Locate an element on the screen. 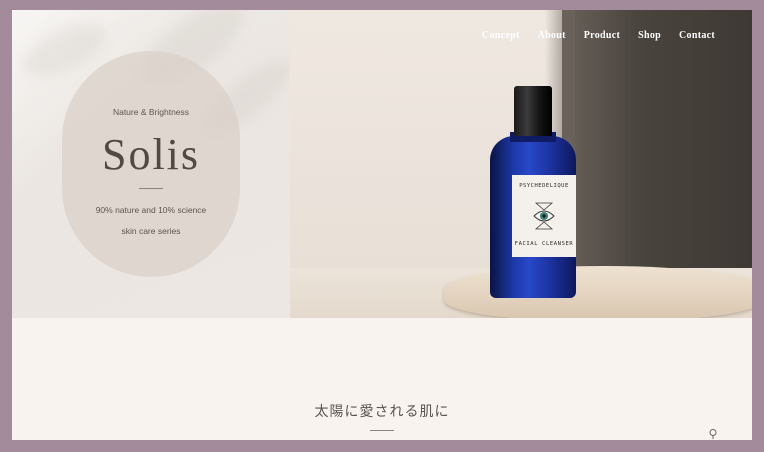  bottle-label-top: PSYCHEDELIQUE is located at coordinates (544, 186).